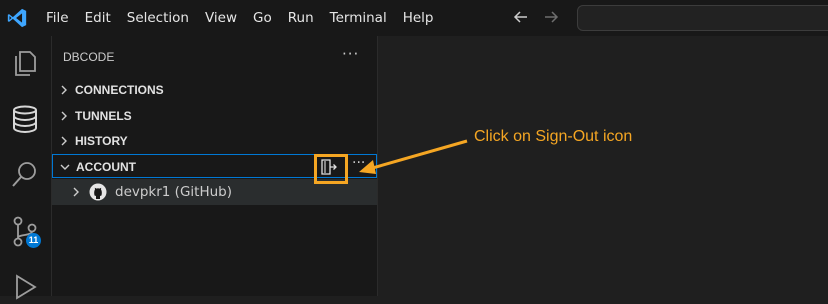 The height and width of the screenshot is (304, 828). Describe the element at coordinates (106, 167) in the screenshot. I see `section-label: ACCOUNT` at that location.